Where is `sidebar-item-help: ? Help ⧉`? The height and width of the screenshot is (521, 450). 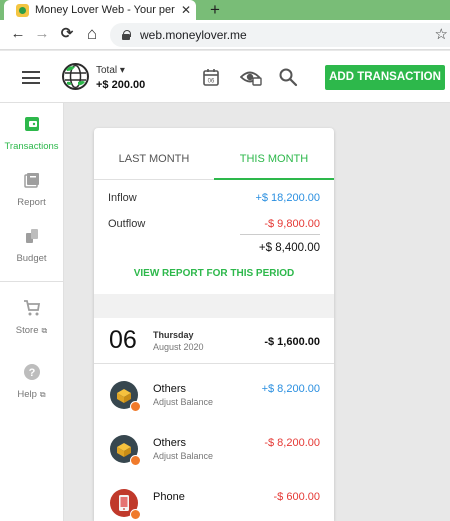
sidebar-item-help: ? Help ⧉ is located at coordinates (31, 381).